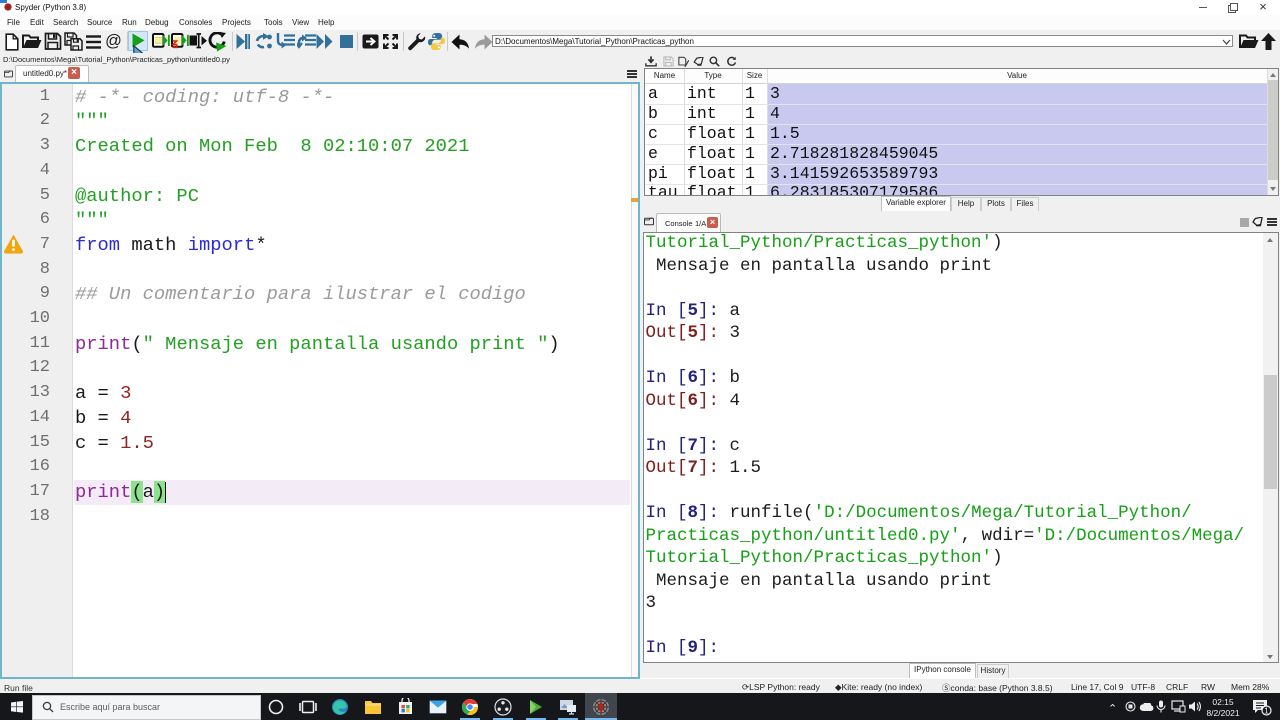 This screenshot has width=1280, height=720. I want to click on svg-text: 1, so click(1266, 711).